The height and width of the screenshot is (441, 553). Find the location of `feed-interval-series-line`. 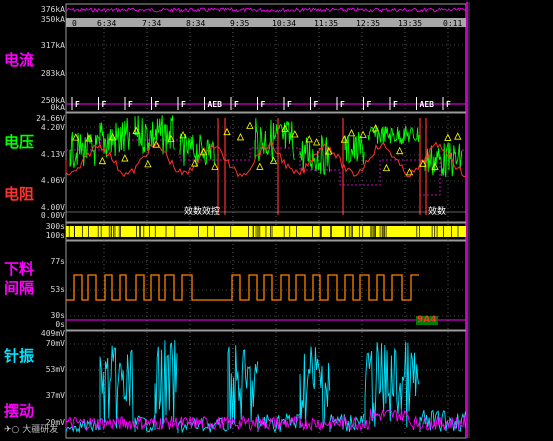

feed-interval-series-line is located at coordinates (242, 287).